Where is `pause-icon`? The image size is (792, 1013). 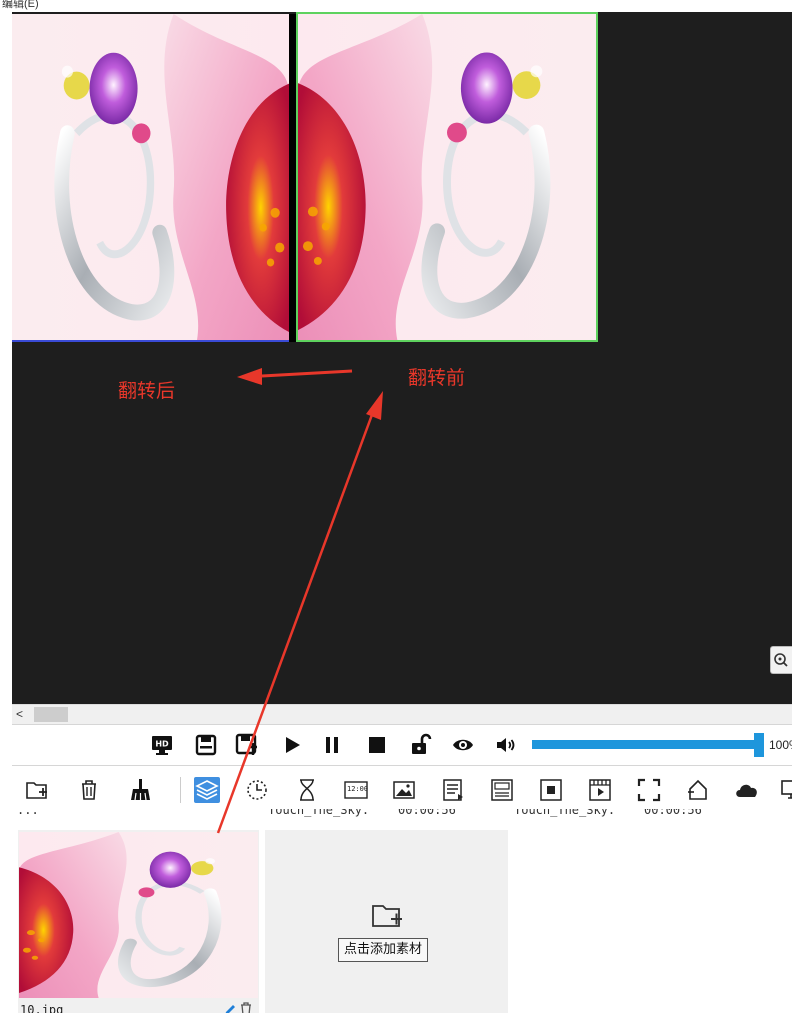 pause-icon is located at coordinates (332, 745).